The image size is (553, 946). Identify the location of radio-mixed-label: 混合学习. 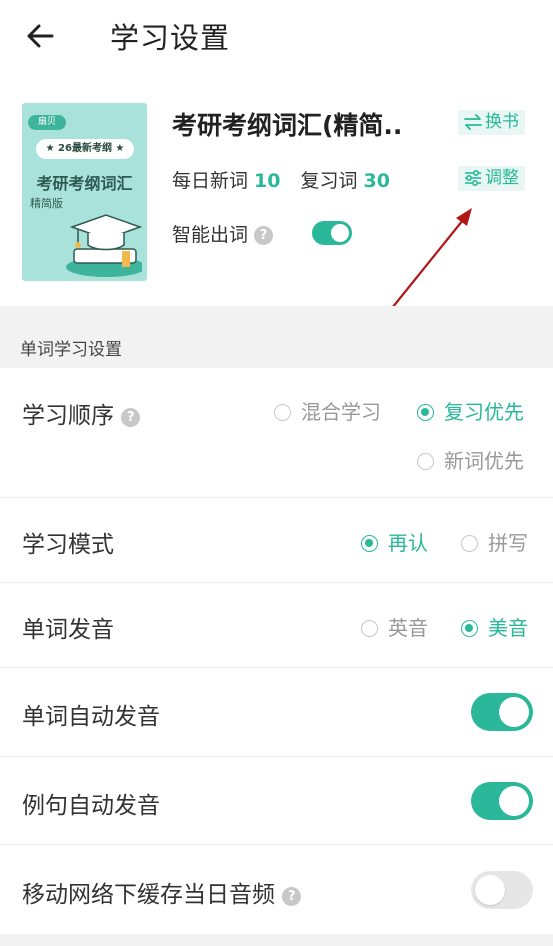
(341, 412).